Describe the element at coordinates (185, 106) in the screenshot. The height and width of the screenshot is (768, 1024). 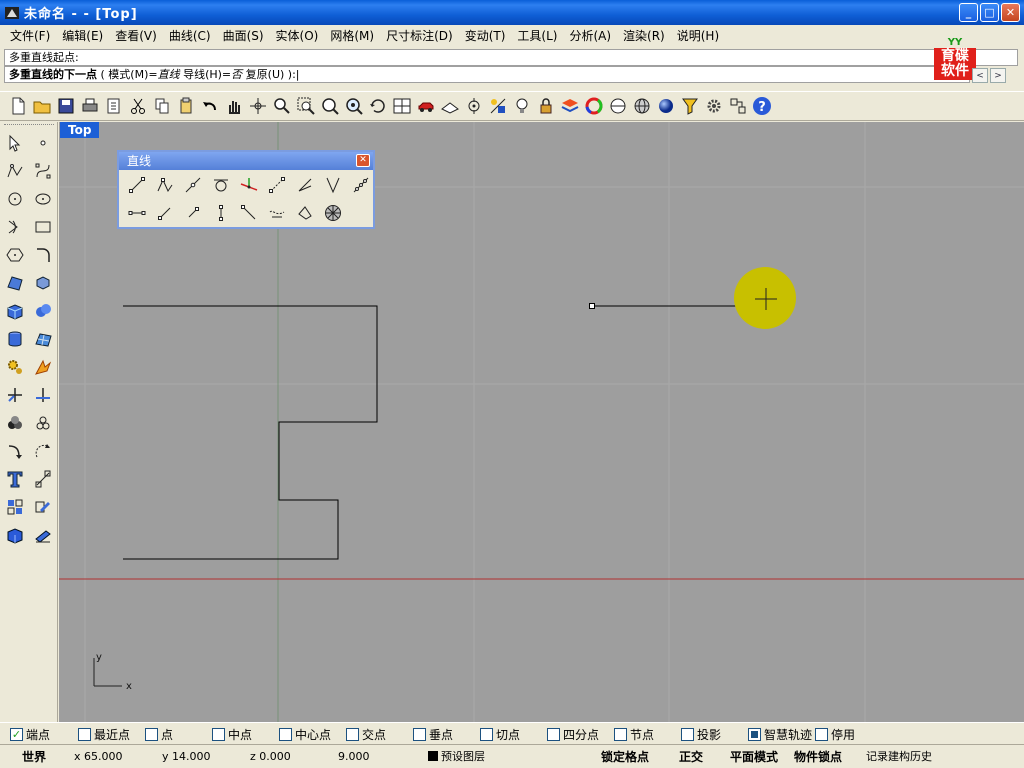
I see `paste-icon` at that location.